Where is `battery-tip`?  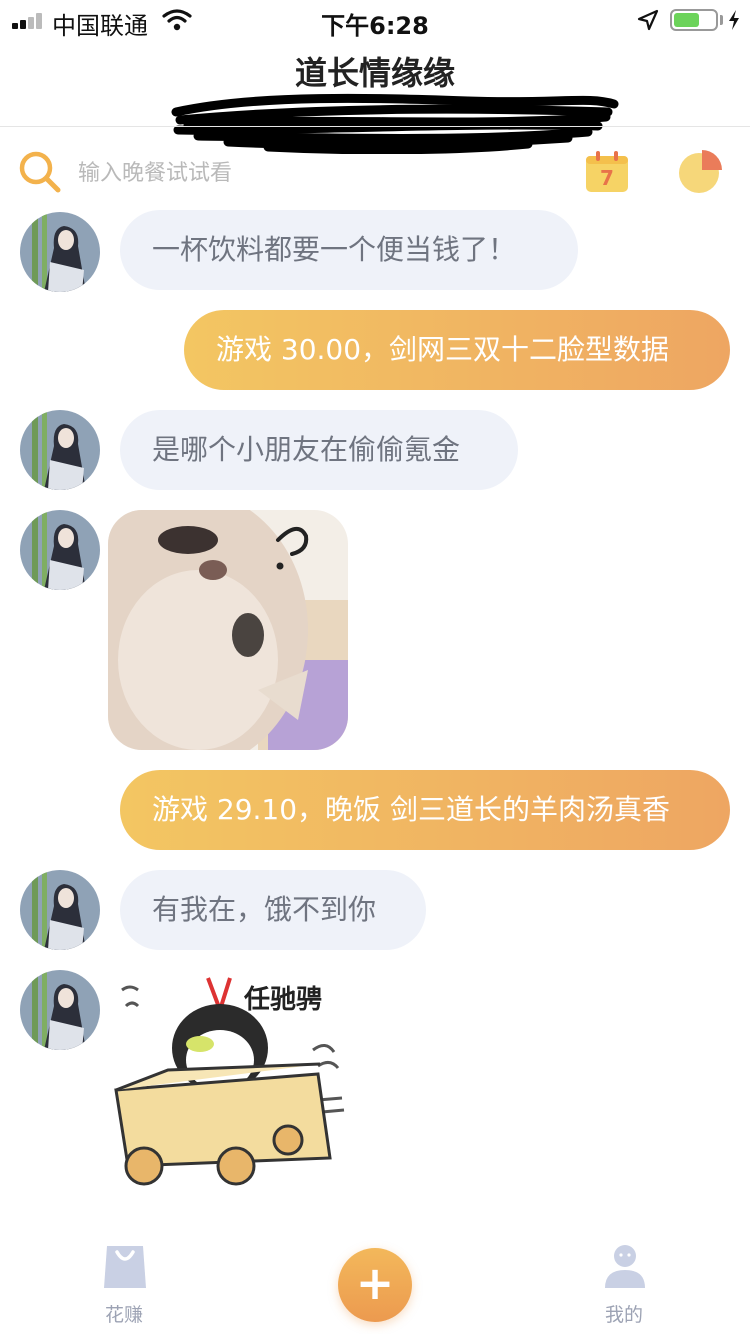
battery-tip is located at coordinates (721, 20).